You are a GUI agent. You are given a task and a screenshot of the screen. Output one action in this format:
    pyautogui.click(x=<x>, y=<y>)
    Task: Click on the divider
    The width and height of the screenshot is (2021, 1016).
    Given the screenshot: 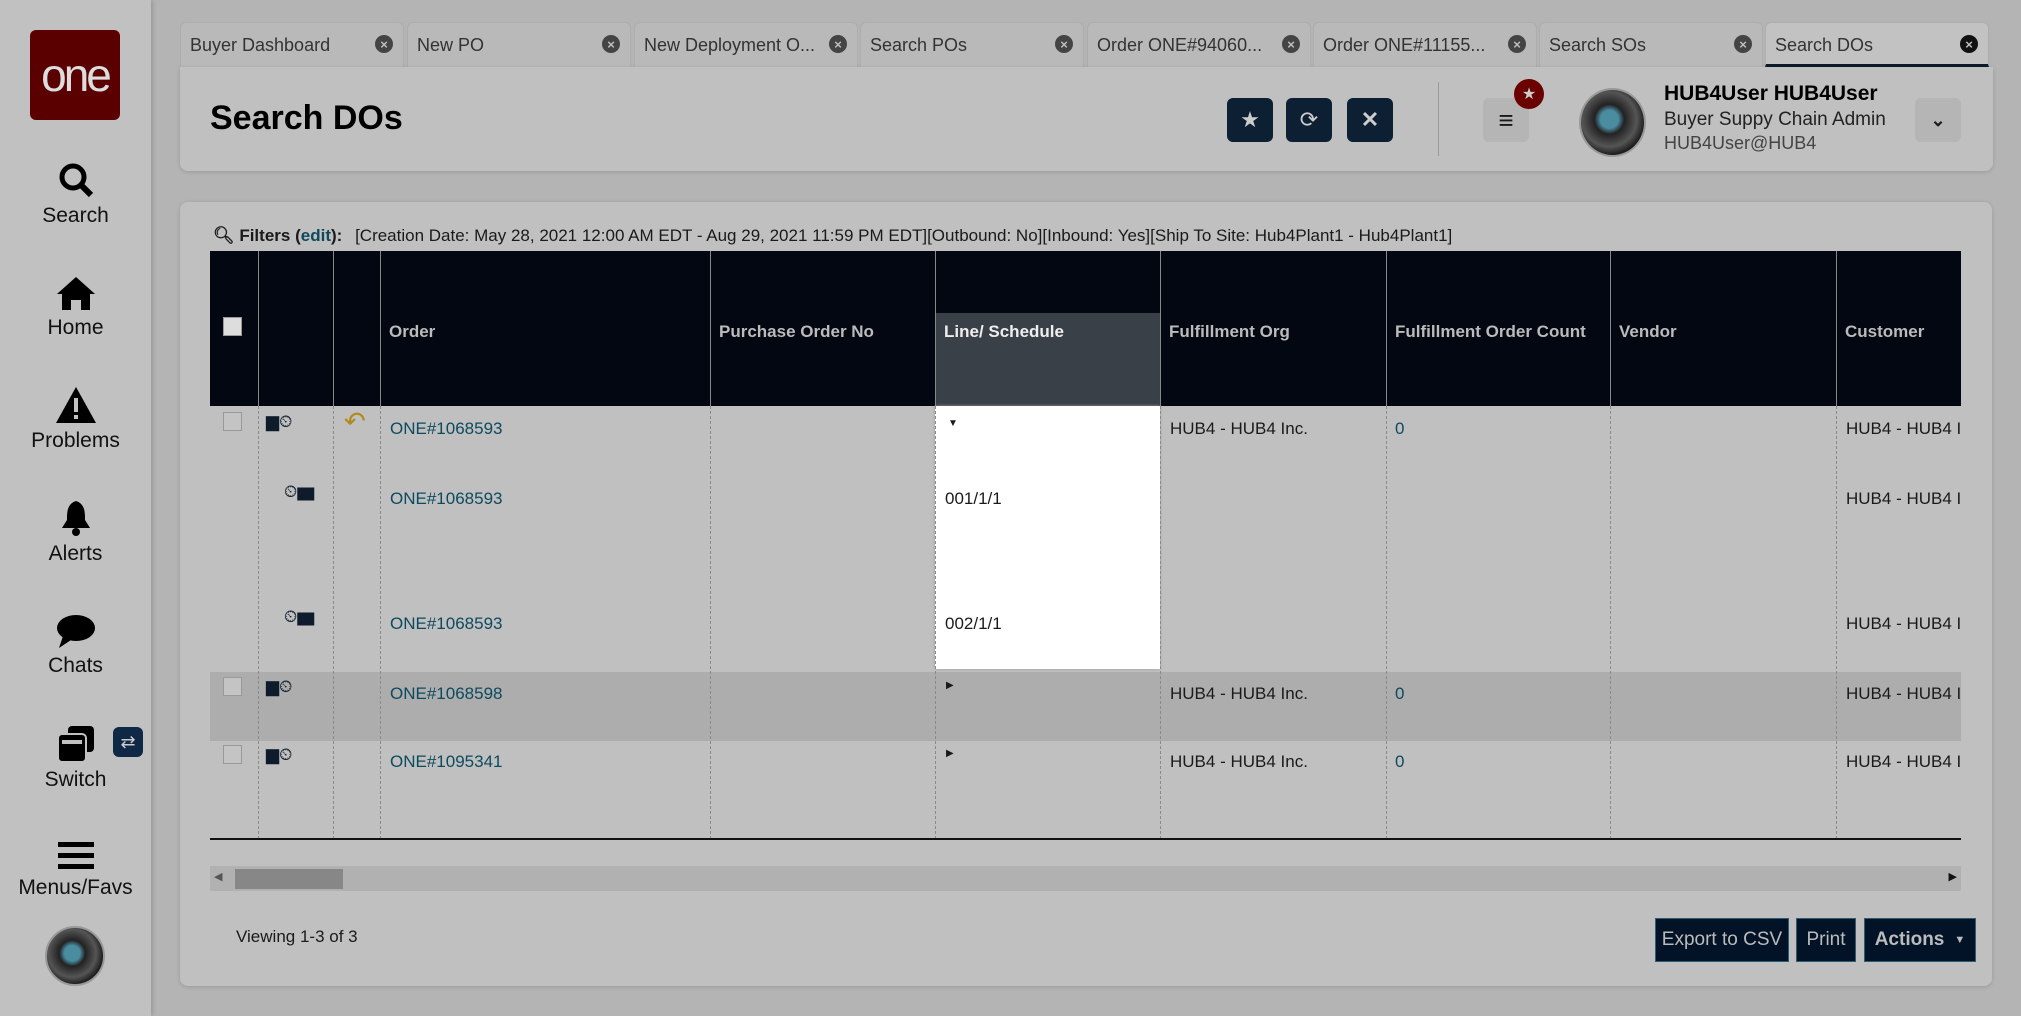 What is the action you would take?
    pyautogui.click(x=1438, y=119)
    